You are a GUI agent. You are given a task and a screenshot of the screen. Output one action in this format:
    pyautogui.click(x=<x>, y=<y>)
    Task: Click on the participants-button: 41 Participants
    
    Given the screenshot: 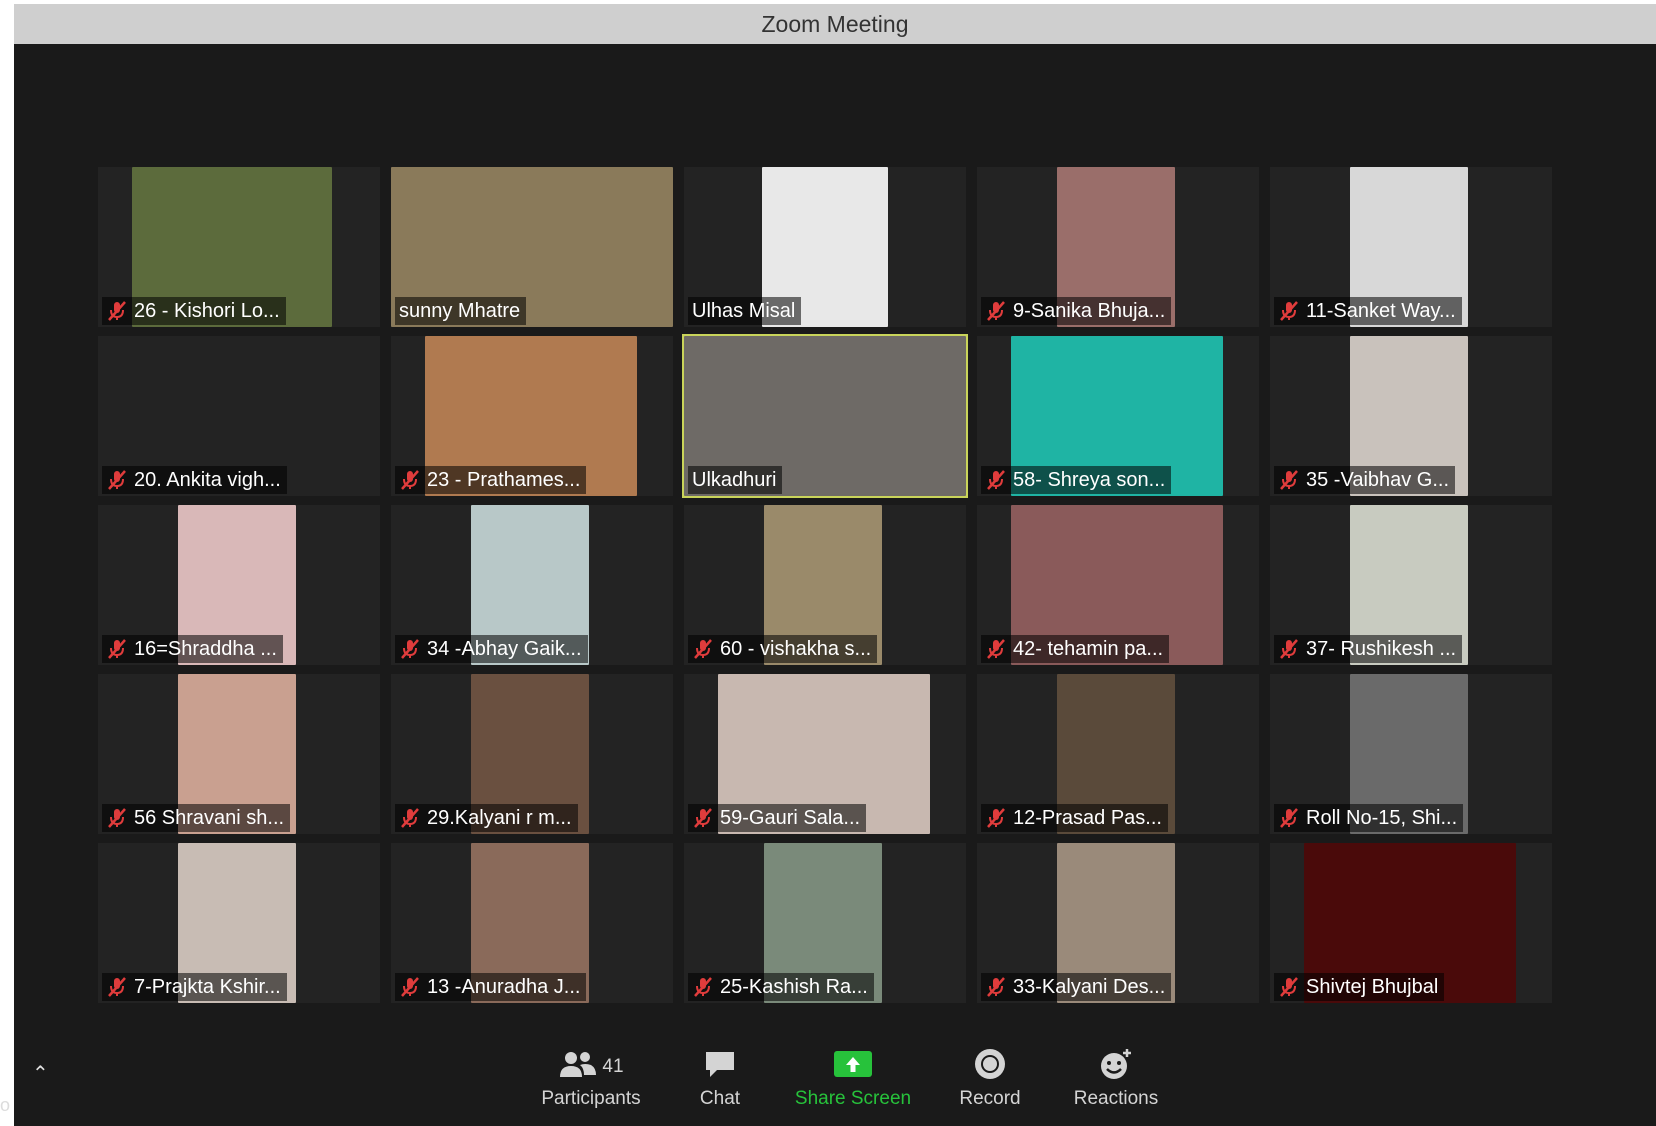 What is the action you would take?
    pyautogui.click(x=591, y=1078)
    